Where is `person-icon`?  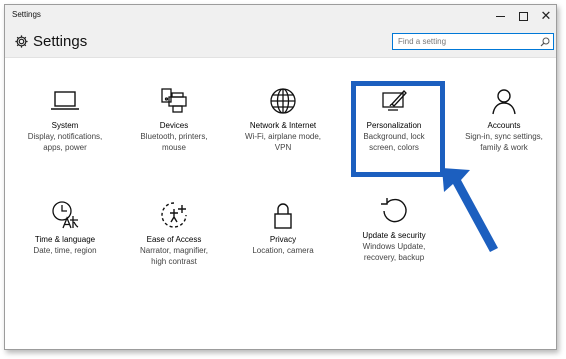 person-icon is located at coordinates (504, 102).